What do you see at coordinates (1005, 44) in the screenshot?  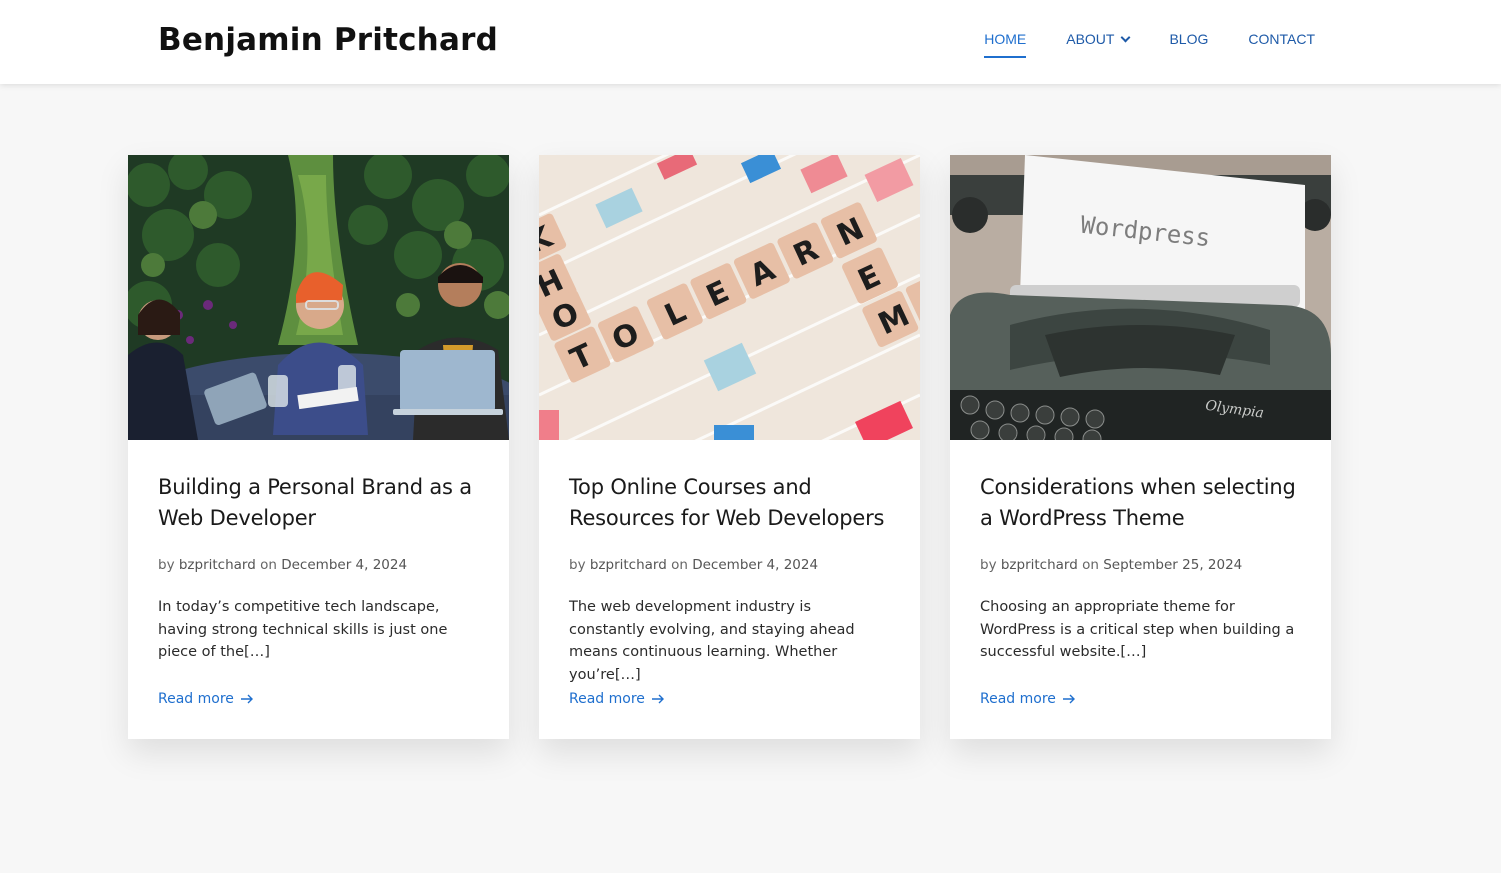 I see `nav-home: HOME` at bounding box center [1005, 44].